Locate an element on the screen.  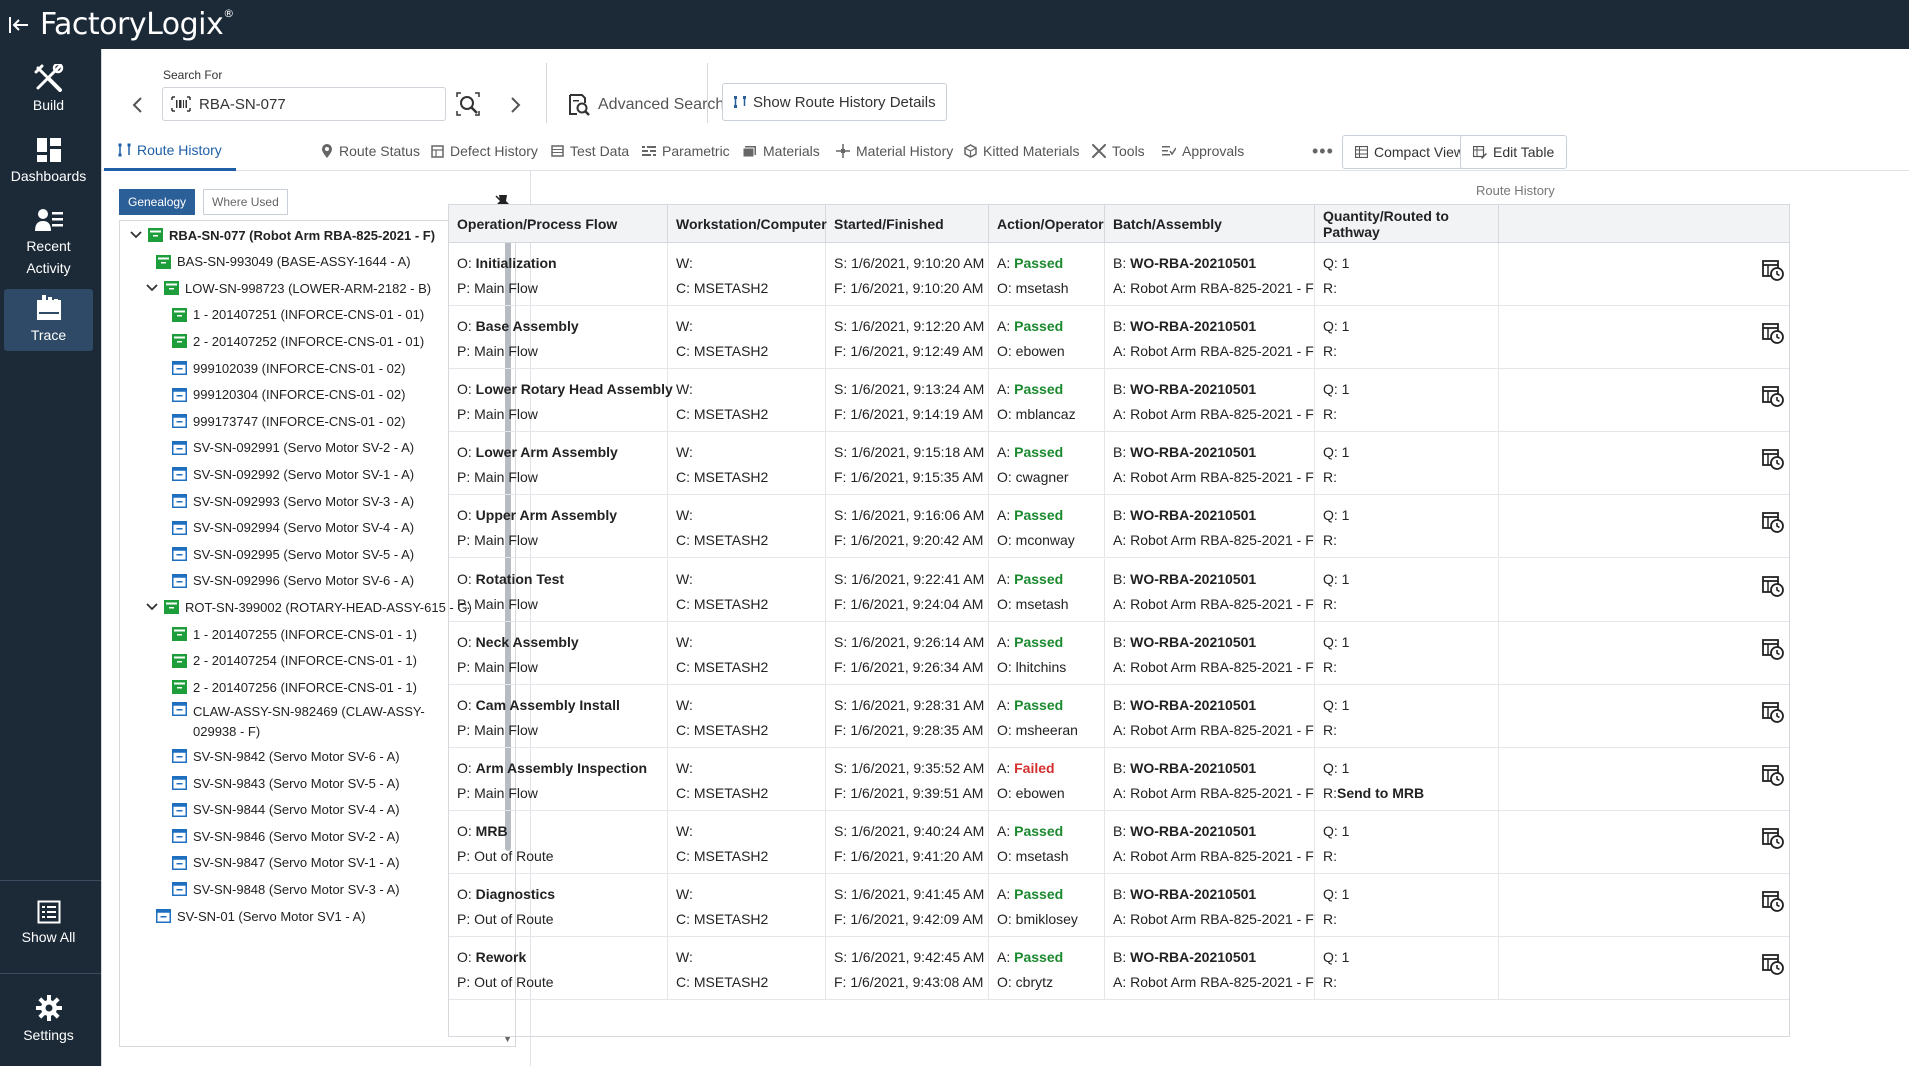
back-arrow-icon is located at coordinates (19, 24).